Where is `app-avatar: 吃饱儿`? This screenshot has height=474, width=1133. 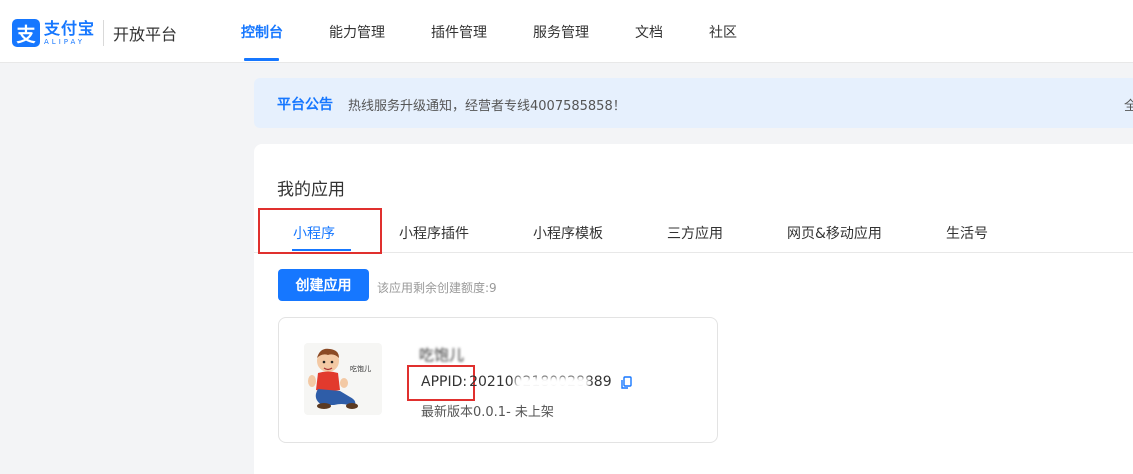 app-avatar: 吃饱儿 is located at coordinates (343, 379).